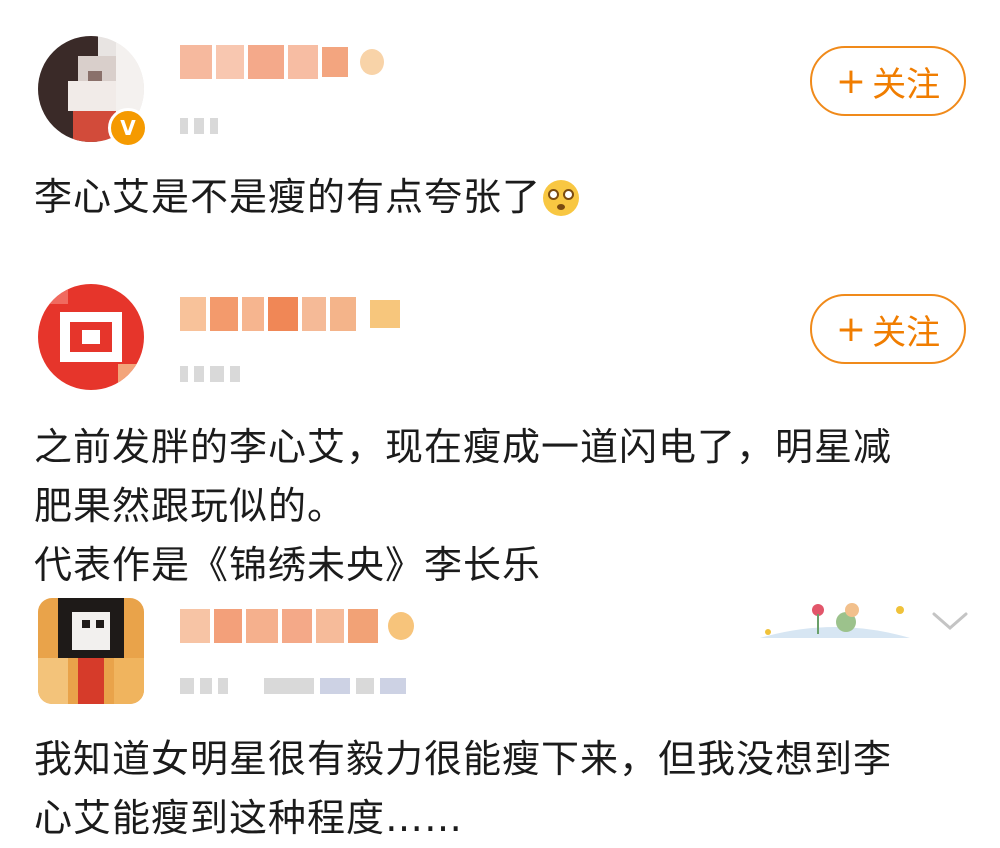 The height and width of the screenshot is (848, 1000). What do you see at coordinates (128, 128) in the screenshot?
I see `verified-badge-icon: V` at bounding box center [128, 128].